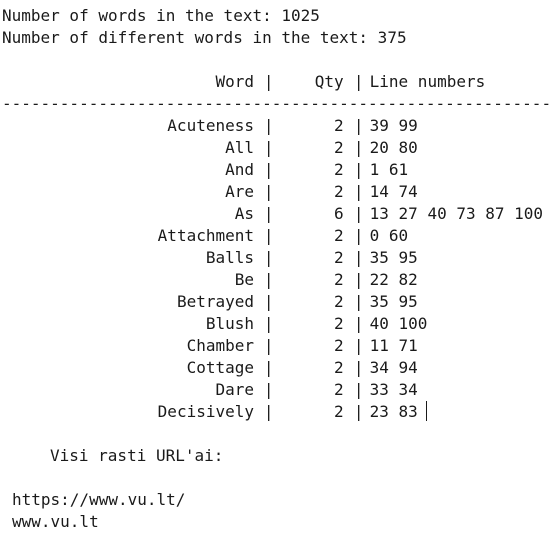 The height and width of the screenshot is (535, 553). I want to click on table-row: Decisively | 2 | 23 83, so click(277, 412).